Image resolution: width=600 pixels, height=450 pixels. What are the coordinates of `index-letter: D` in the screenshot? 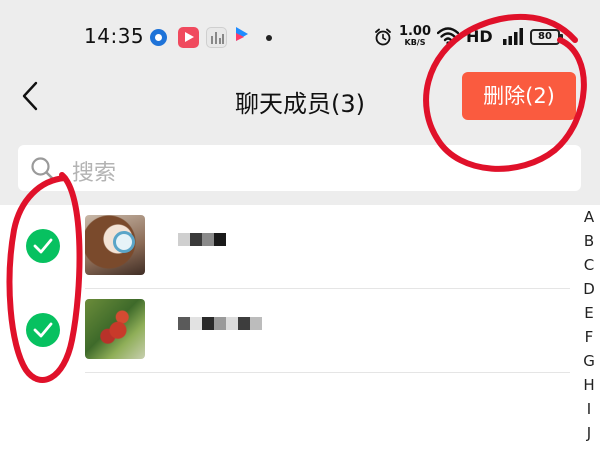 It's located at (589, 289).